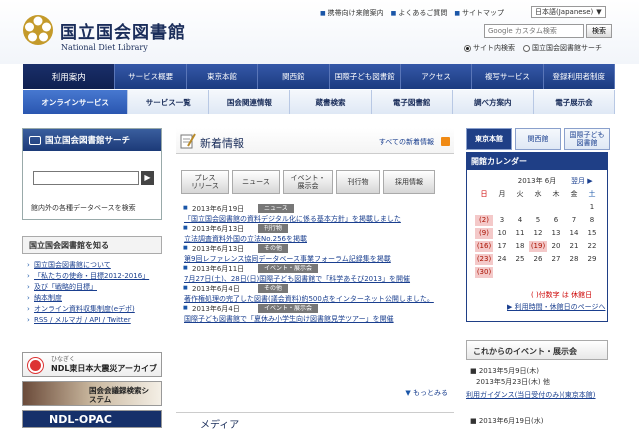  I want to click on news-tabs: プレス リリース ニュース イベント・ 展示会 刊行物 採用情報, so click(308, 182).